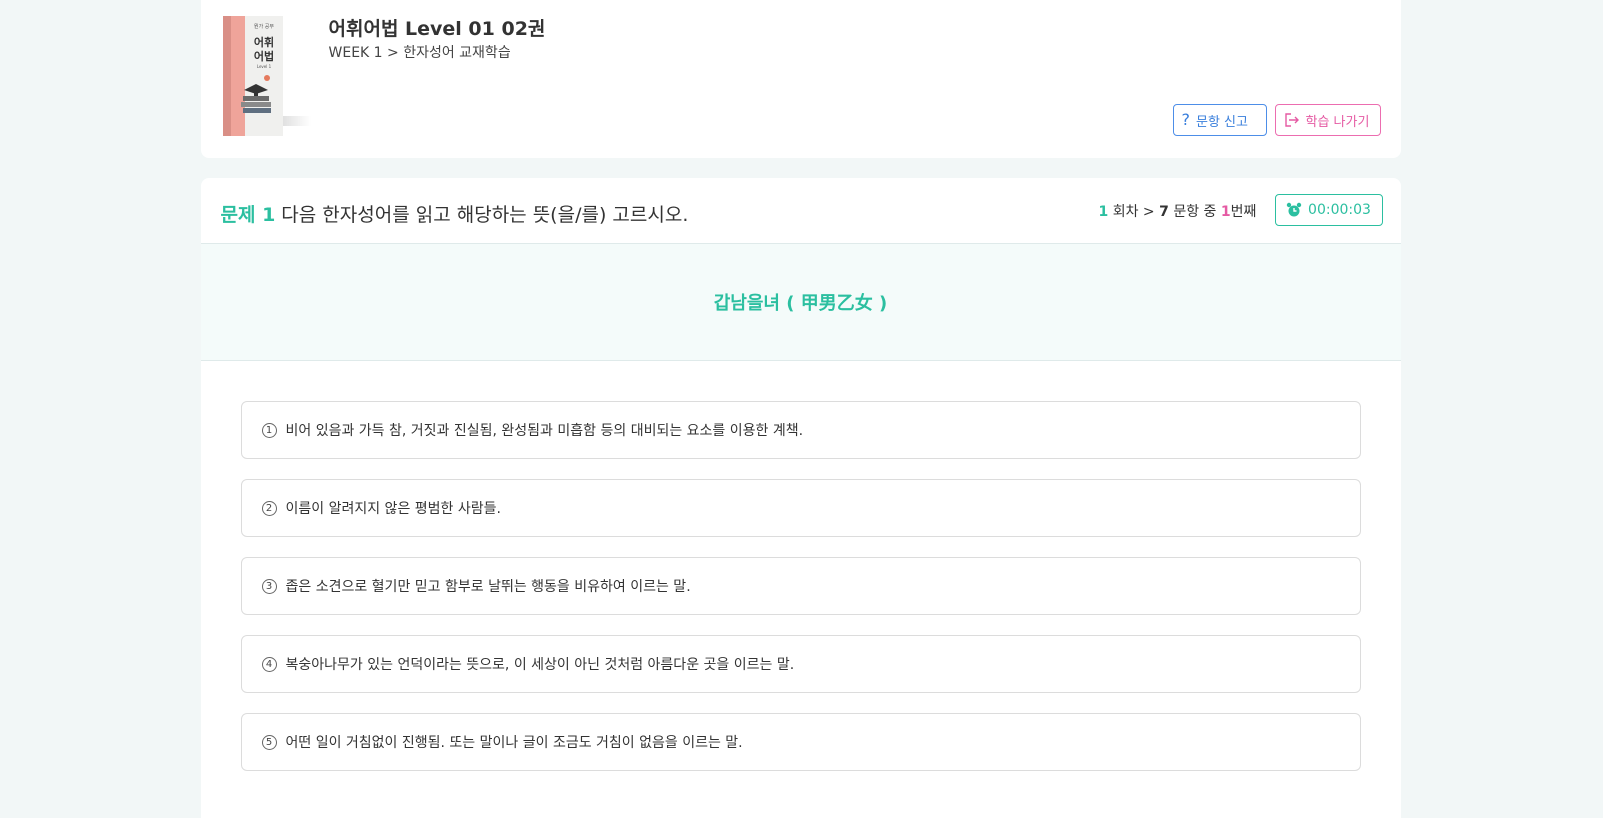 The height and width of the screenshot is (818, 1603). Describe the element at coordinates (437, 29) in the screenshot. I see `lesson-title: 어휘어법 Level 01 02권` at that location.